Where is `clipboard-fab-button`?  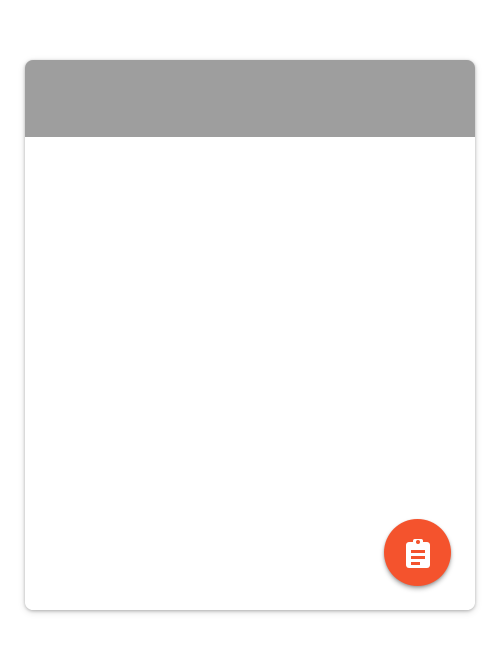
clipboard-fab-button is located at coordinates (417, 552).